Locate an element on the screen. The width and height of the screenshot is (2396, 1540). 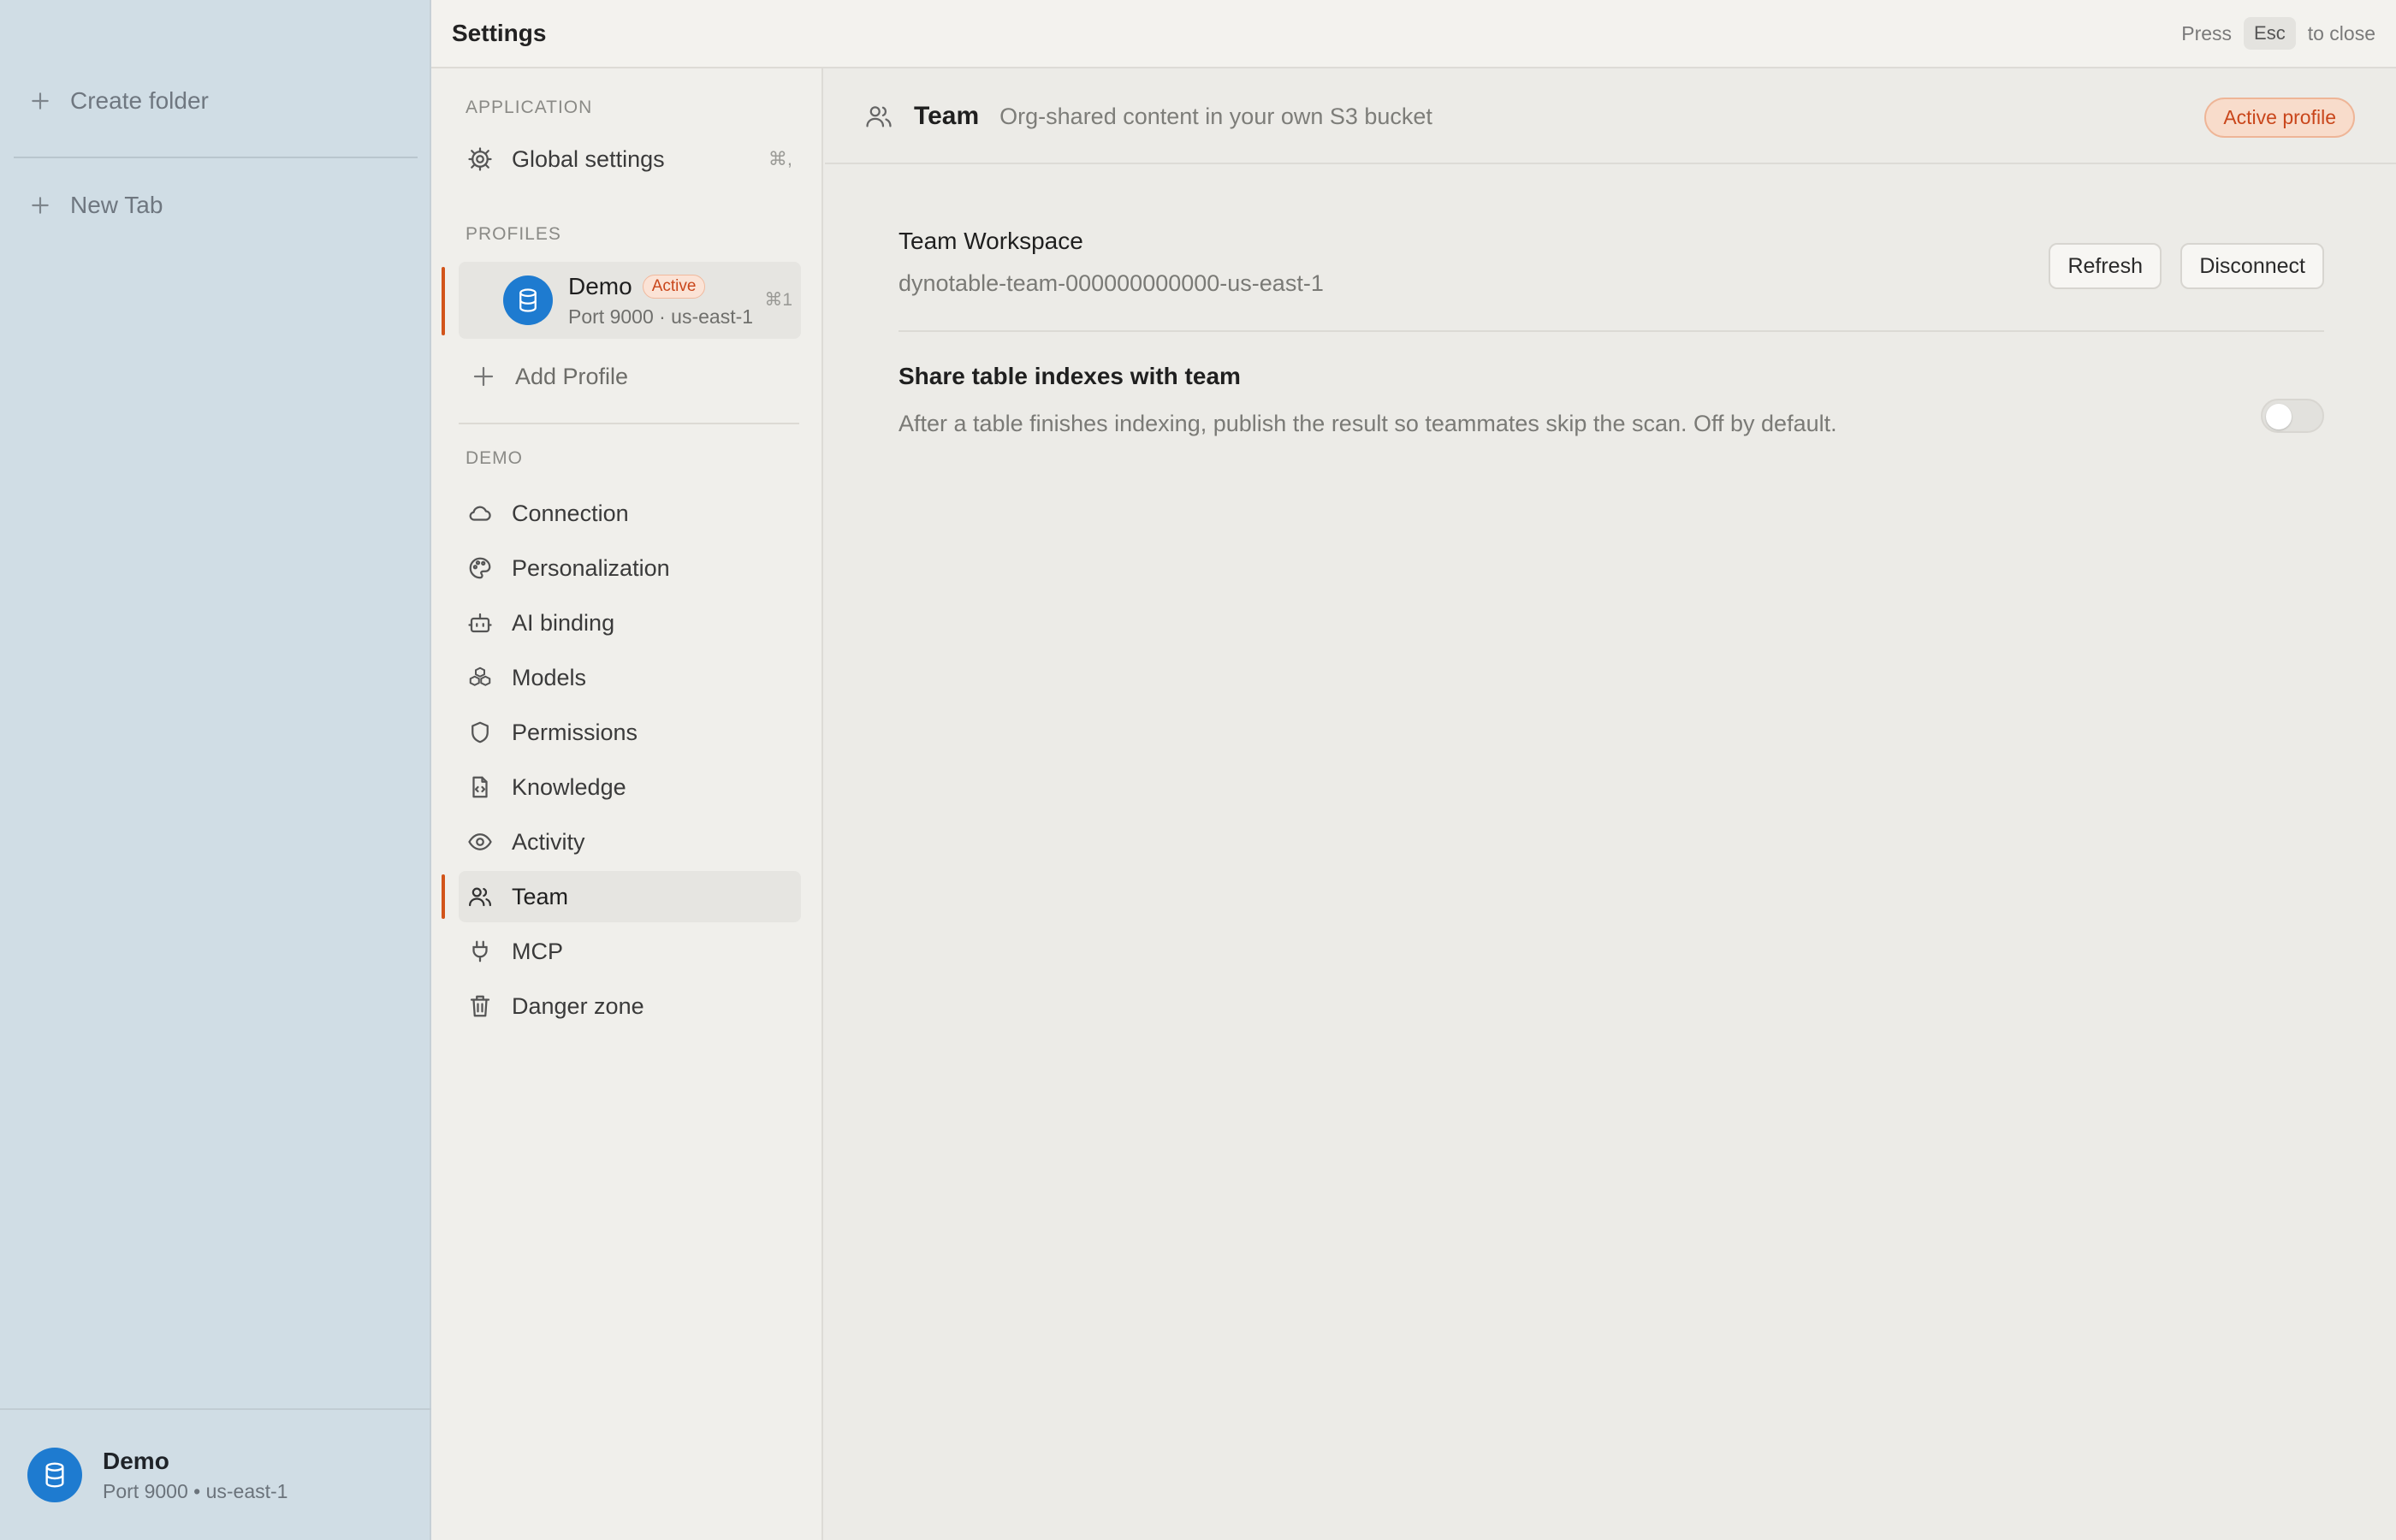
application-section-title: APPLICATION is located at coordinates (529, 107).